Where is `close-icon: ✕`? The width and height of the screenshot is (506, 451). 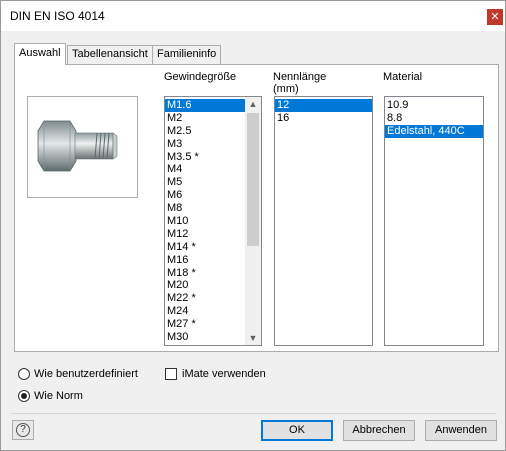
close-icon: ✕ is located at coordinates (495, 17).